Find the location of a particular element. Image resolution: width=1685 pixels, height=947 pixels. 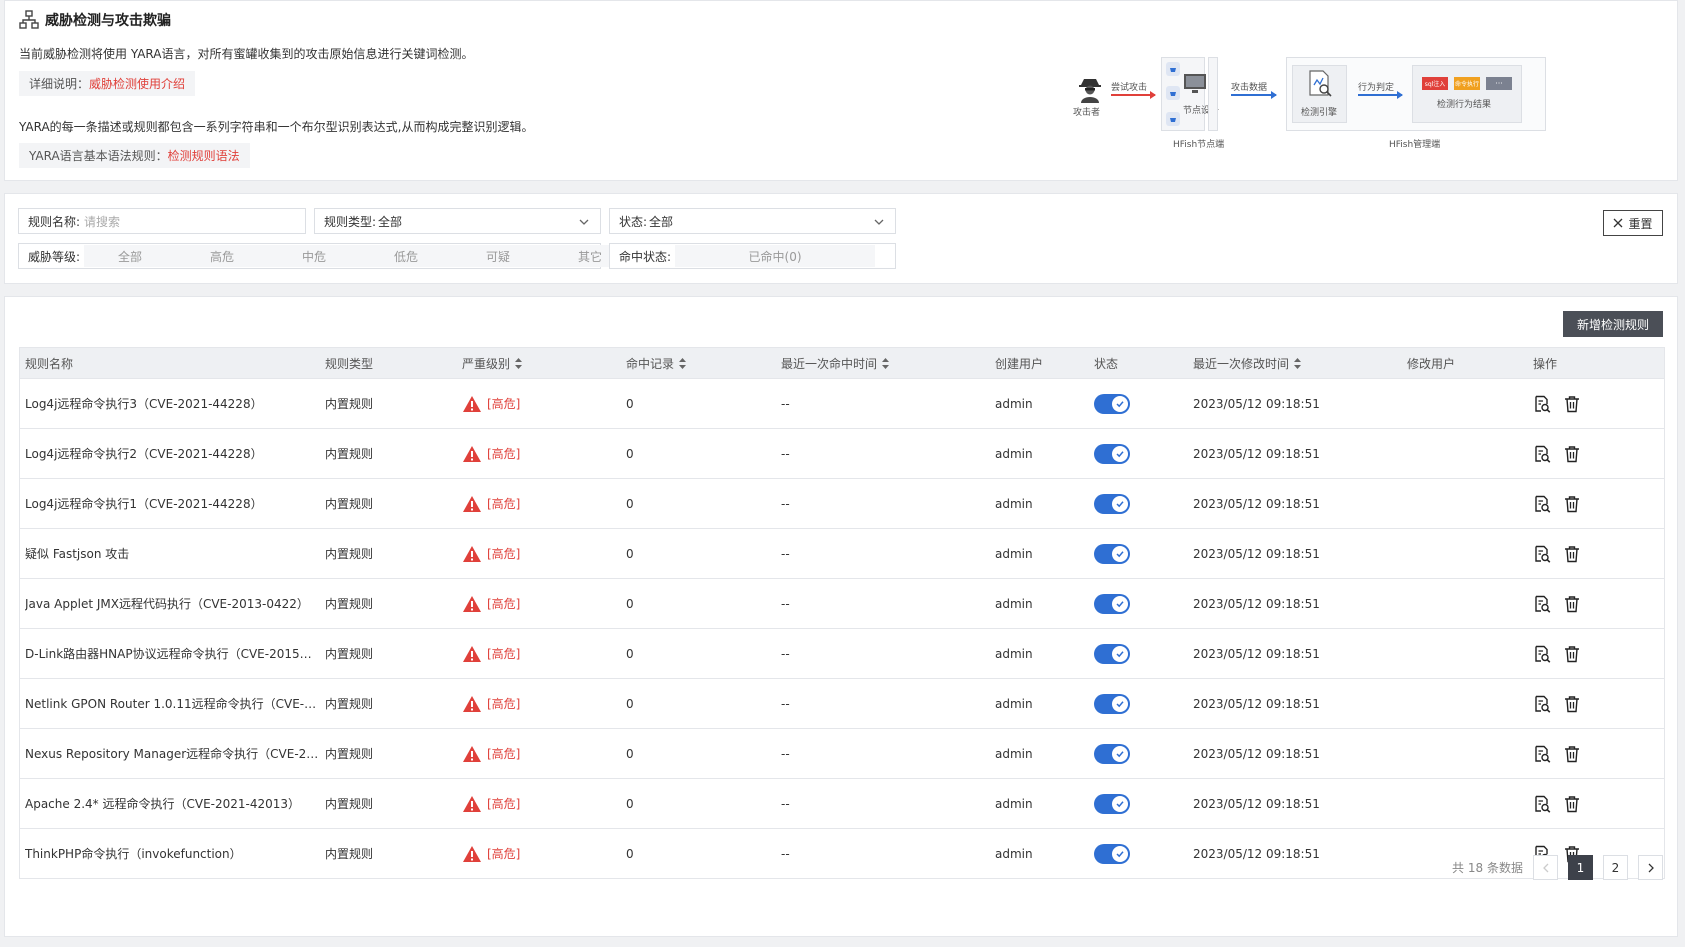

severity-badge: [高危] is located at coordinates (491, 804).